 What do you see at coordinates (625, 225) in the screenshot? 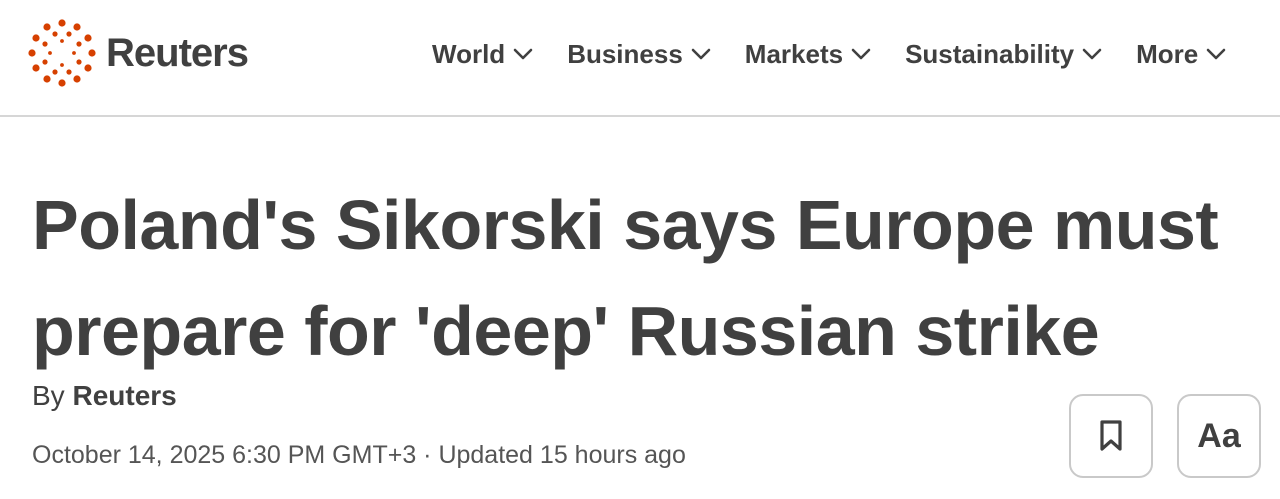
I see `headline-line: Poland's Sikorski says Europe must` at bounding box center [625, 225].